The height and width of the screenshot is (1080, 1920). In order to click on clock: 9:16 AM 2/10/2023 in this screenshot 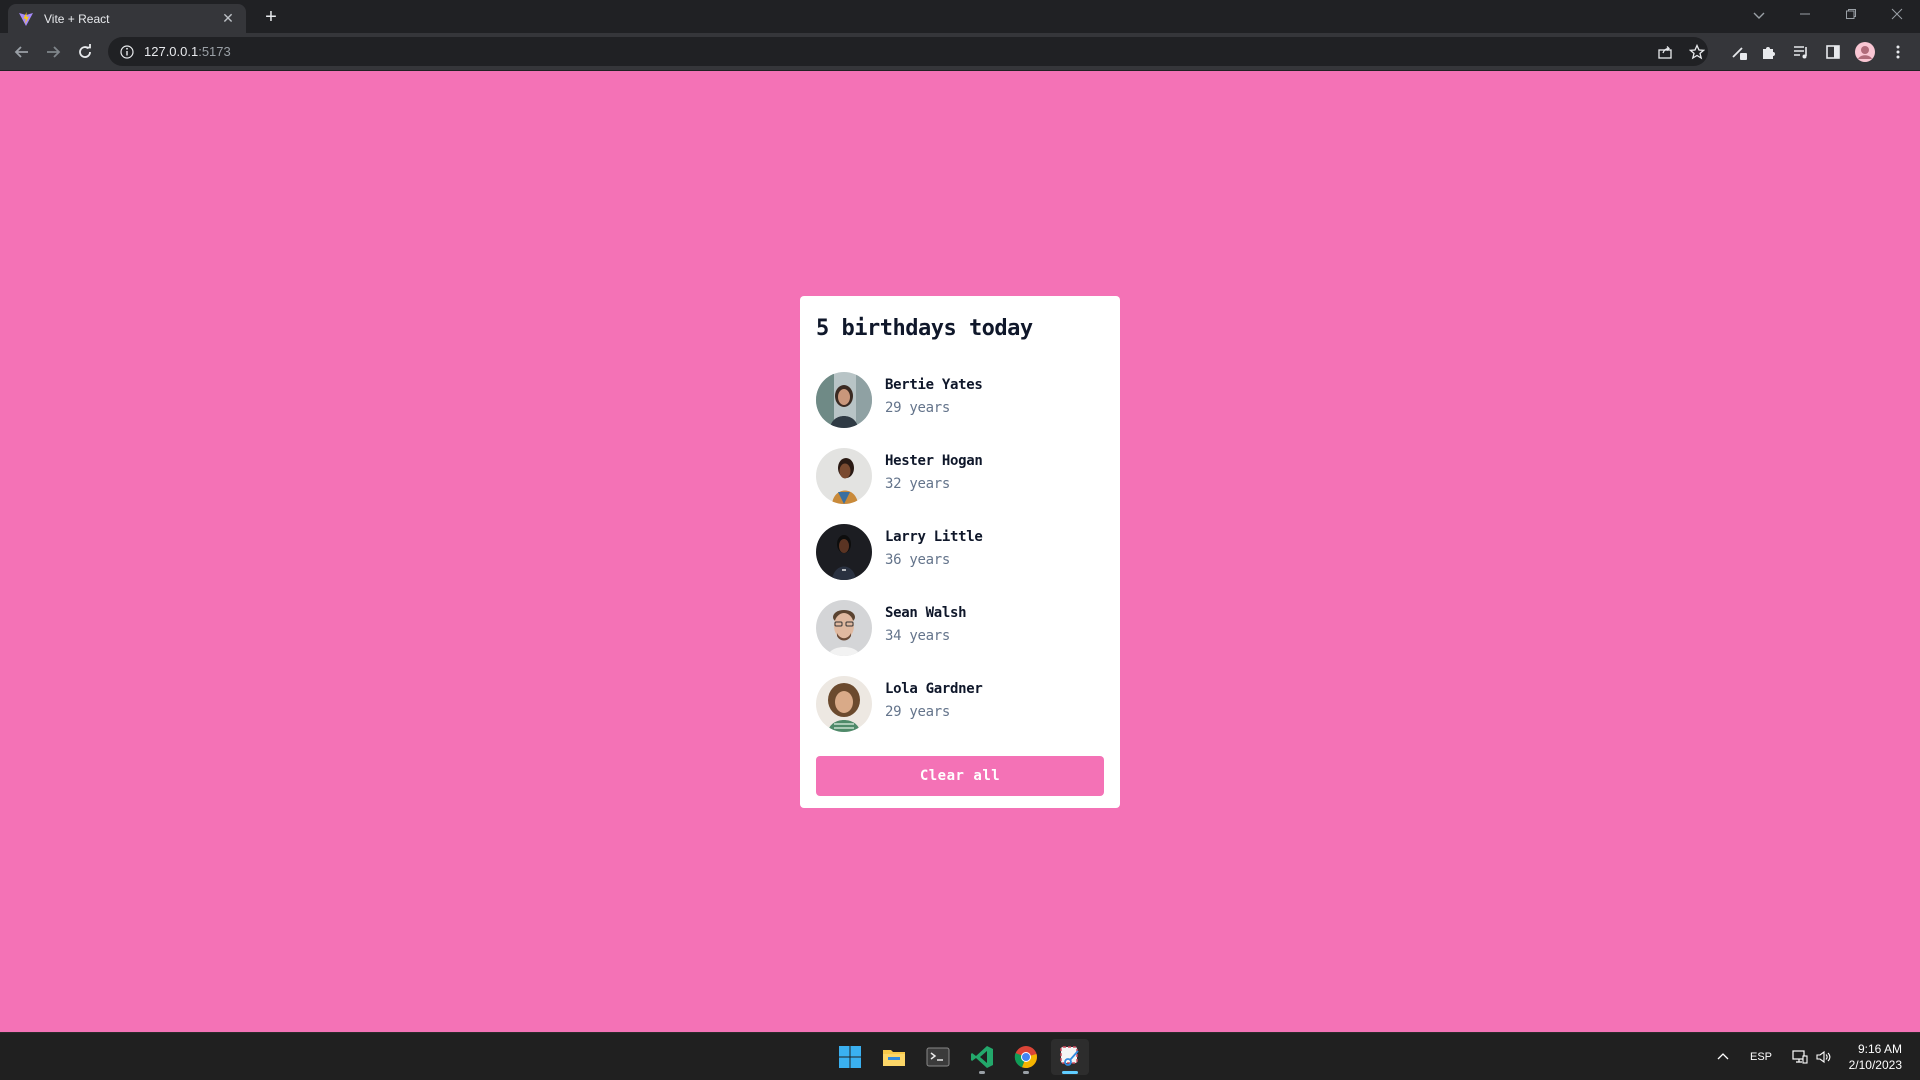, I will do `click(1875, 1057)`.